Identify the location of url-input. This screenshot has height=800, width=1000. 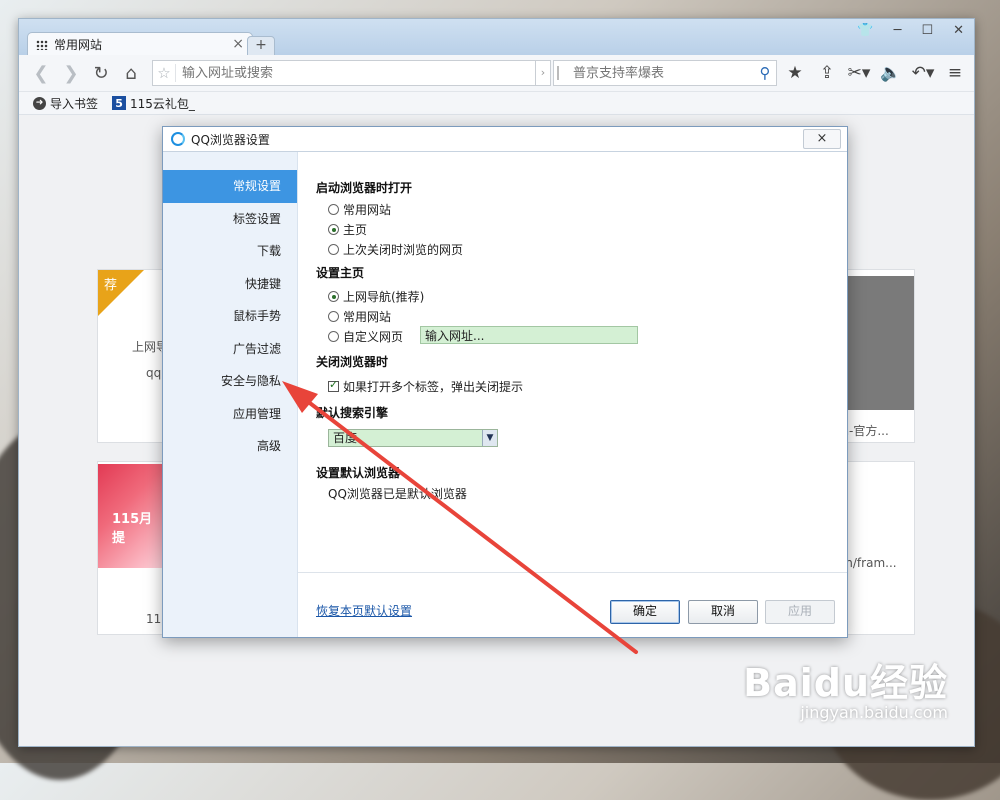
(352, 73).